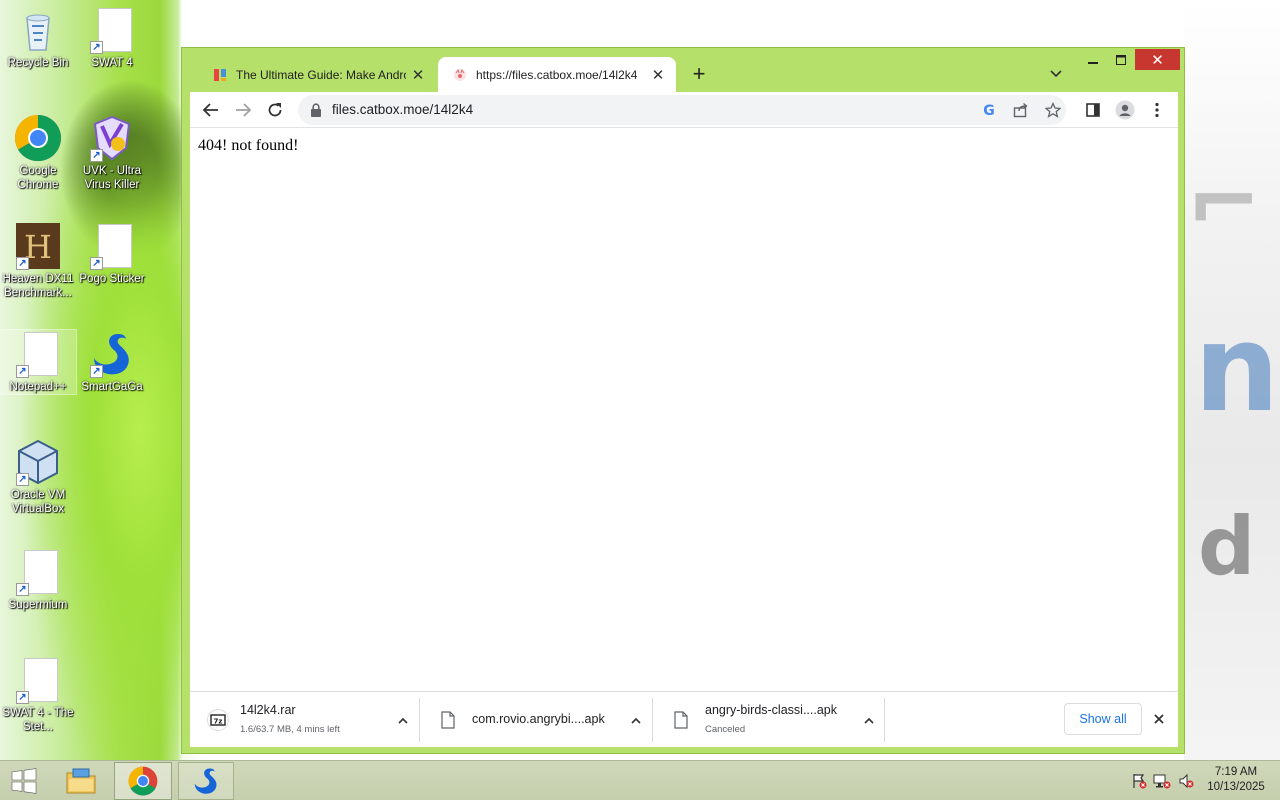  Describe the element at coordinates (290, 729) in the screenshot. I see `download-status: 1.6/63.7 MB, 4 mins left` at that location.